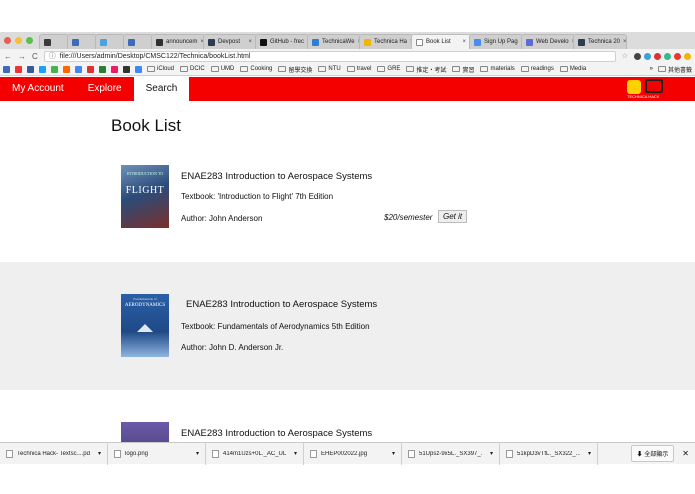  I want to click on download-item: 51kpD3vTfL._SX322_....jpg ▾, so click(549, 453).